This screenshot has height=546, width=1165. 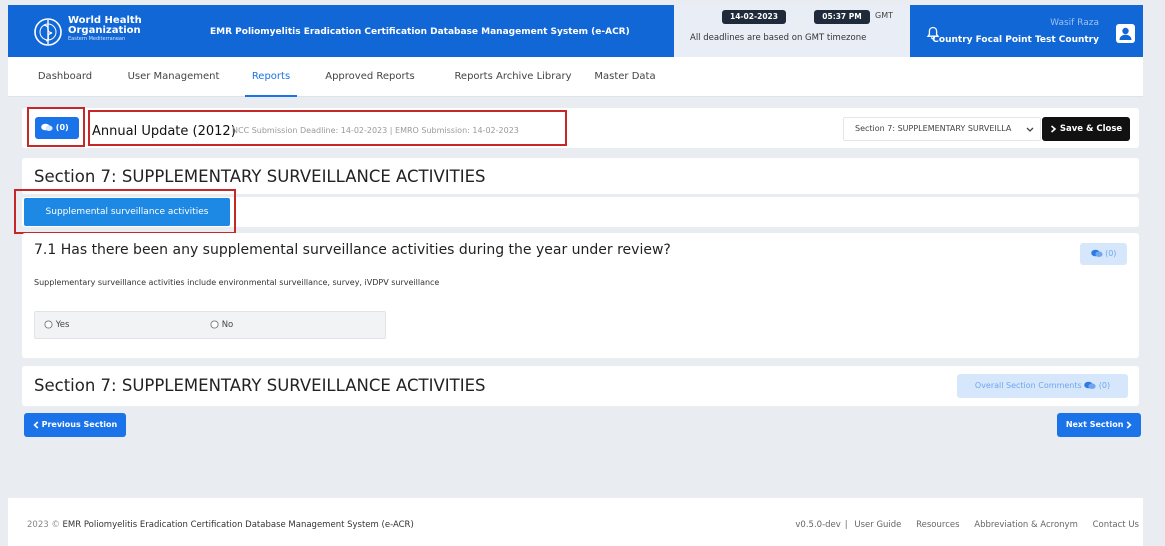 What do you see at coordinates (97, 39) in the screenshot?
I see `org-region: Eastern Mediterranean` at bounding box center [97, 39].